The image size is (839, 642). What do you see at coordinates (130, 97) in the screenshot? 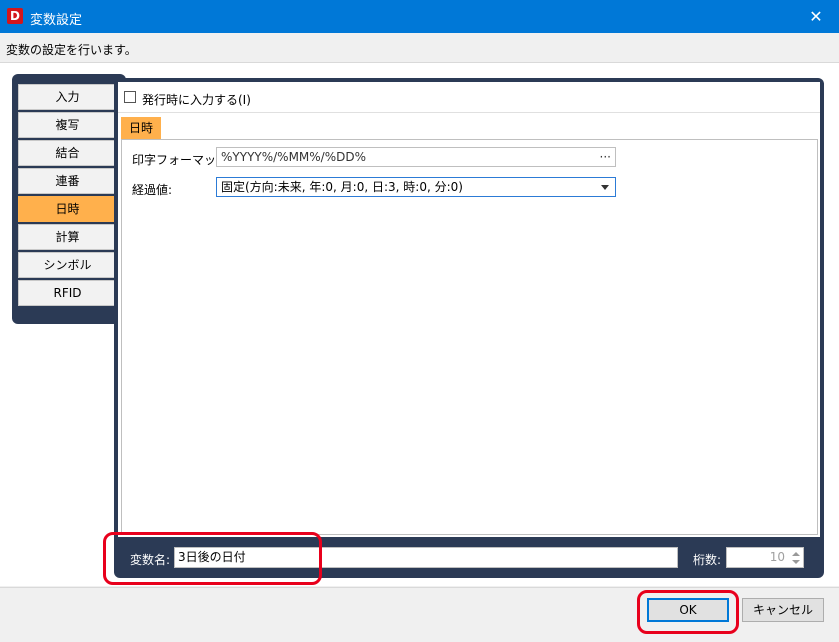
I see `issue-input-checkbox` at bounding box center [130, 97].